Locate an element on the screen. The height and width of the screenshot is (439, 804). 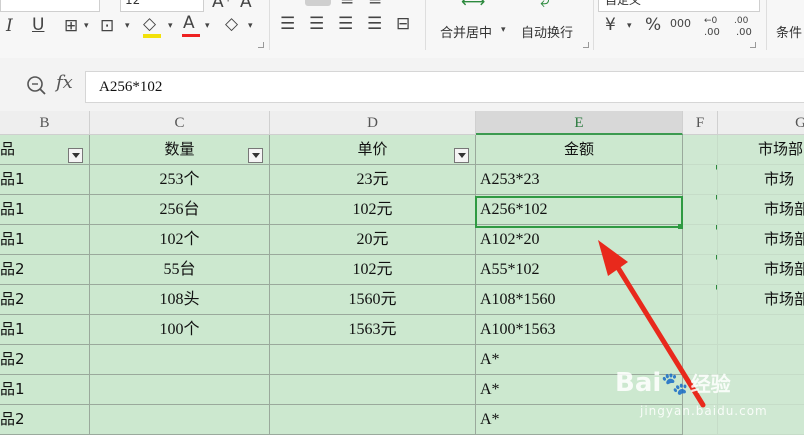
watermark-brand-cn: 经验 is located at coordinates (710, 384).